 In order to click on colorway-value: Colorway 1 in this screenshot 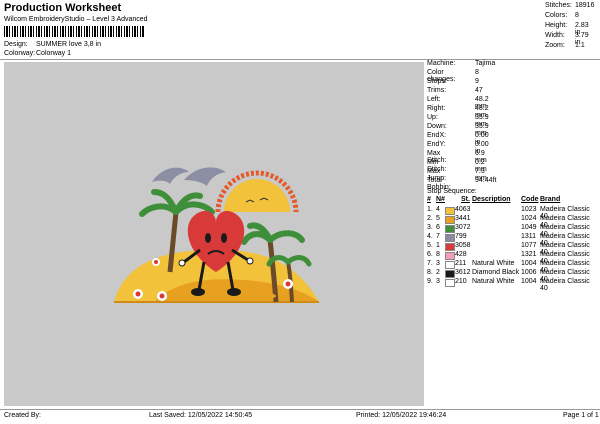, I will do `click(54, 53)`.